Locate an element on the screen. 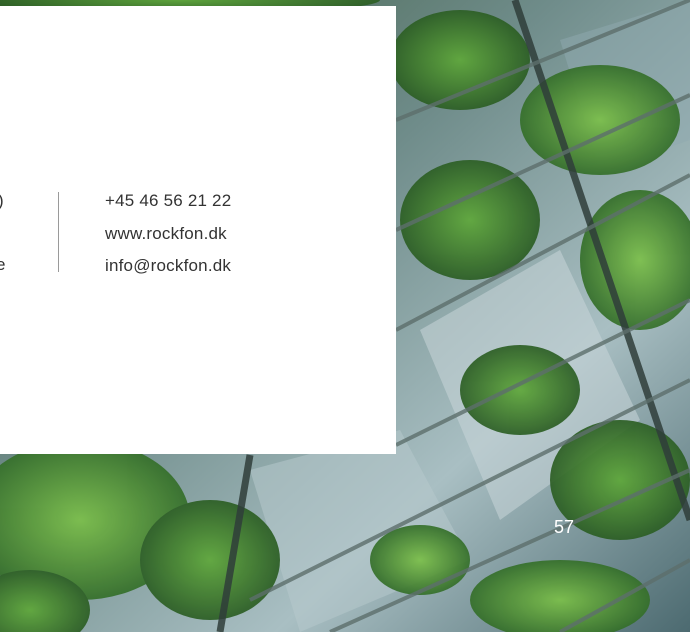 This screenshot has height=632, width=690. phone-number: +45 46 56 21 22 is located at coordinates (168, 200).